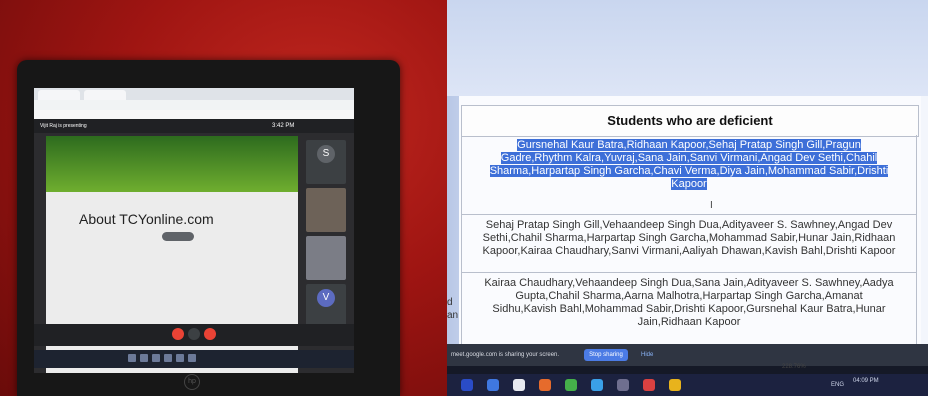 The width and height of the screenshot is (928, 396). Describe the element at coordinates (687, 48) in the screenshot. I see `document-background` at that location.